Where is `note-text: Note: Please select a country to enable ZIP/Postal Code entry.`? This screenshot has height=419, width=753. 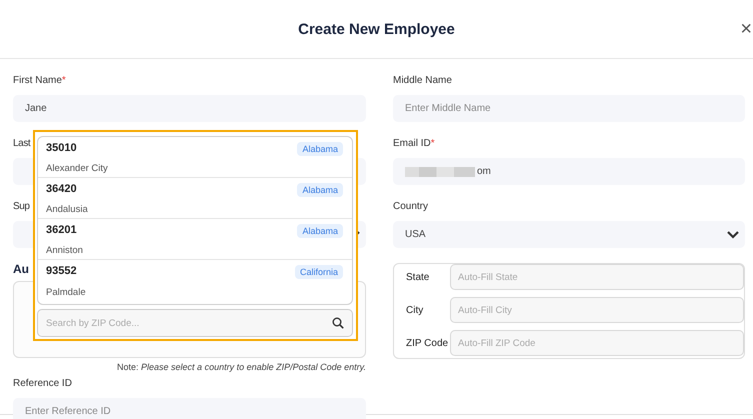
note-text: Note: Please select a country to enable ZIP/Postal Code entry. is located at coordinates (241, 367).